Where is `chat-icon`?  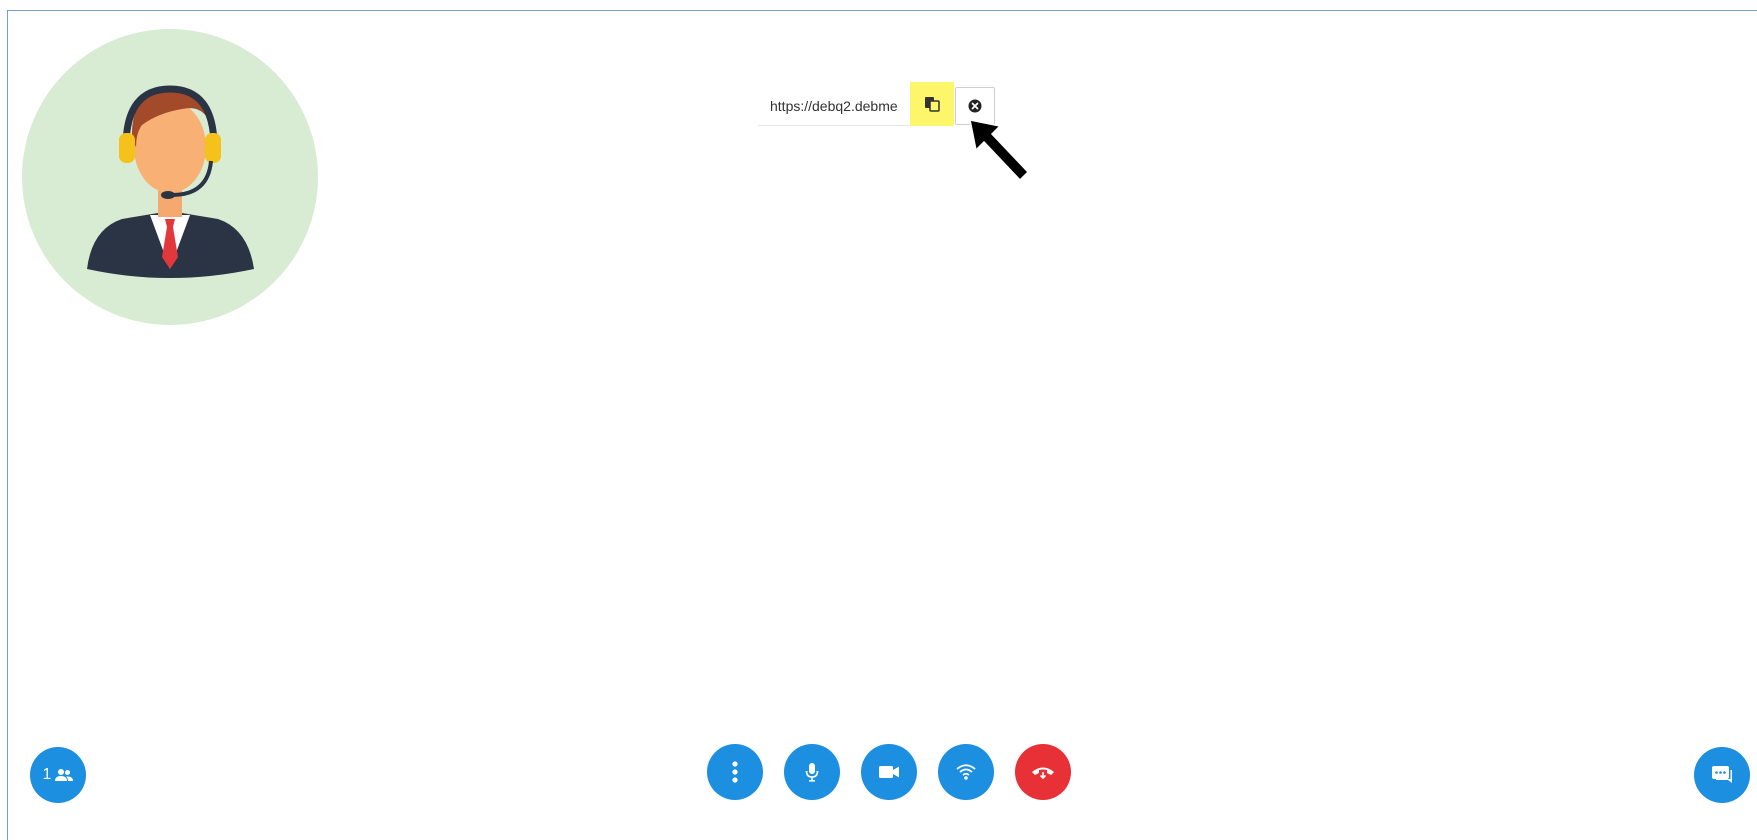 chat-icon is located at coordinates (1722, 774).